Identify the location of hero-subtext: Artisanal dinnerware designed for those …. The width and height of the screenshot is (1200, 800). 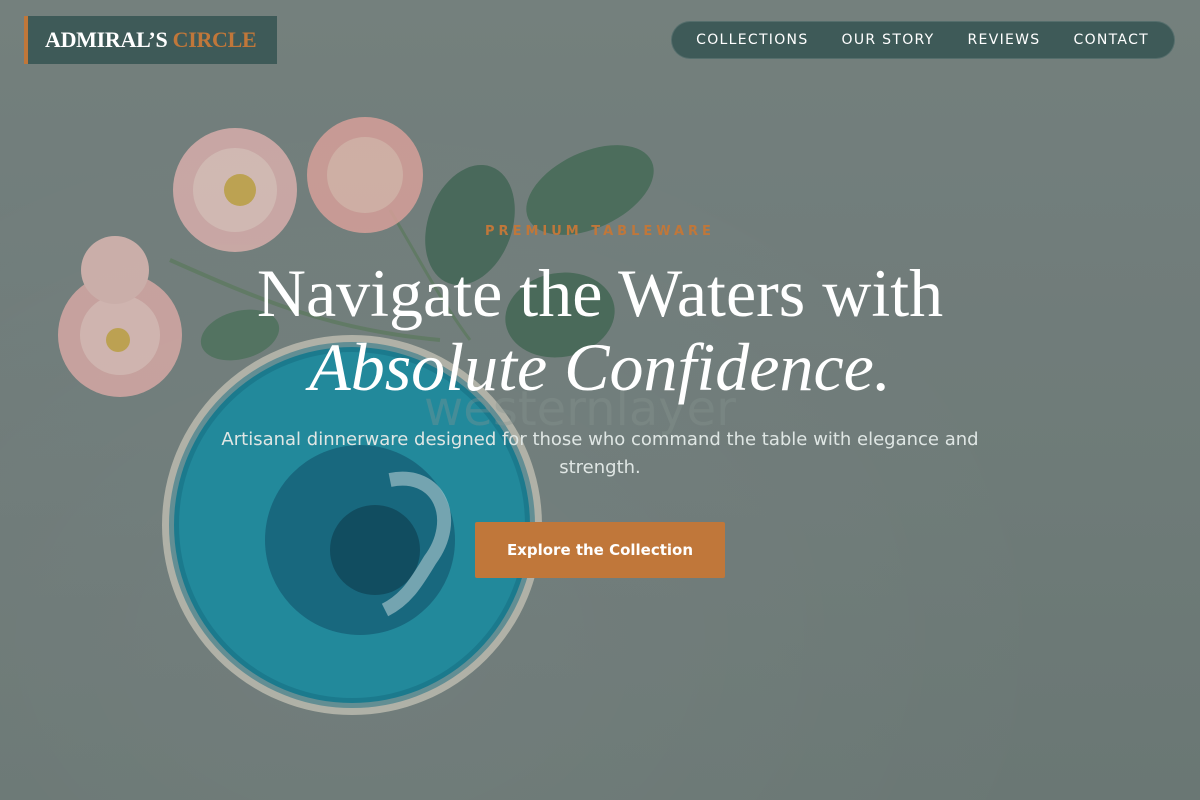
(600, 453).